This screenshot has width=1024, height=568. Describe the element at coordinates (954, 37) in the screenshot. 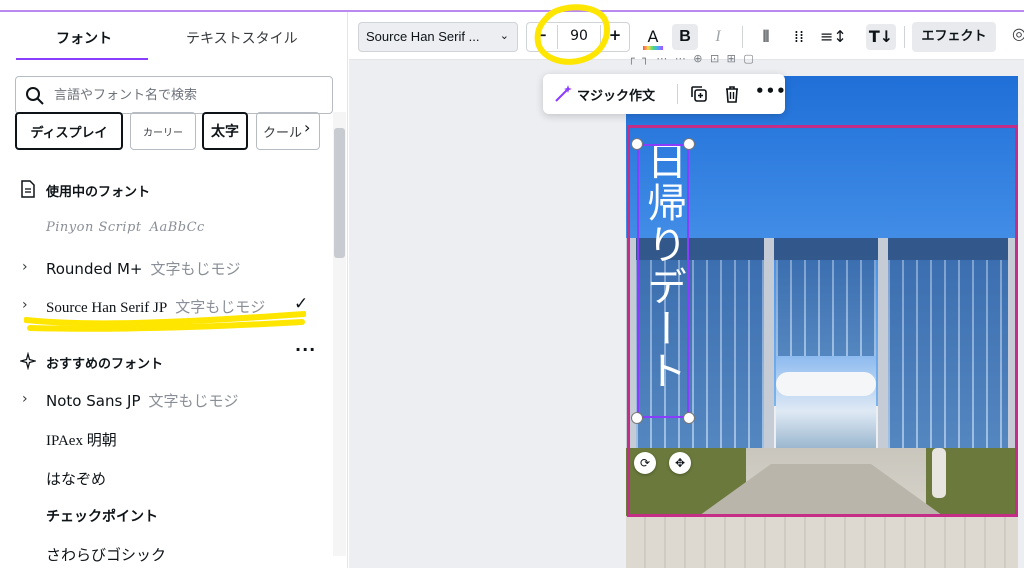

I see `effect-button: エフェクト` at that location.